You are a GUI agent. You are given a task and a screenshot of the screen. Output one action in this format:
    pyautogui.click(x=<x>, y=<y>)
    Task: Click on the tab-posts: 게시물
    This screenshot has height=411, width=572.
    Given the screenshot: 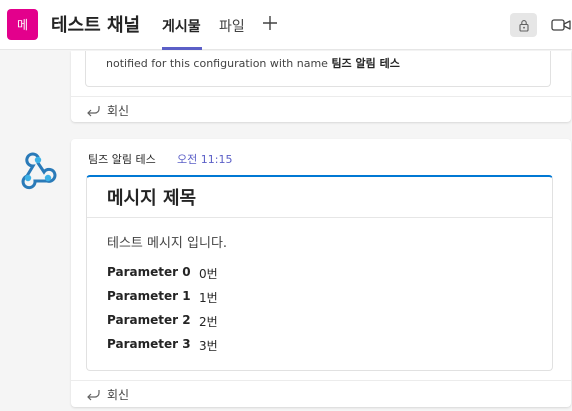 What is the action you would take?
    pyautogui.click(x=181, y=26)
    